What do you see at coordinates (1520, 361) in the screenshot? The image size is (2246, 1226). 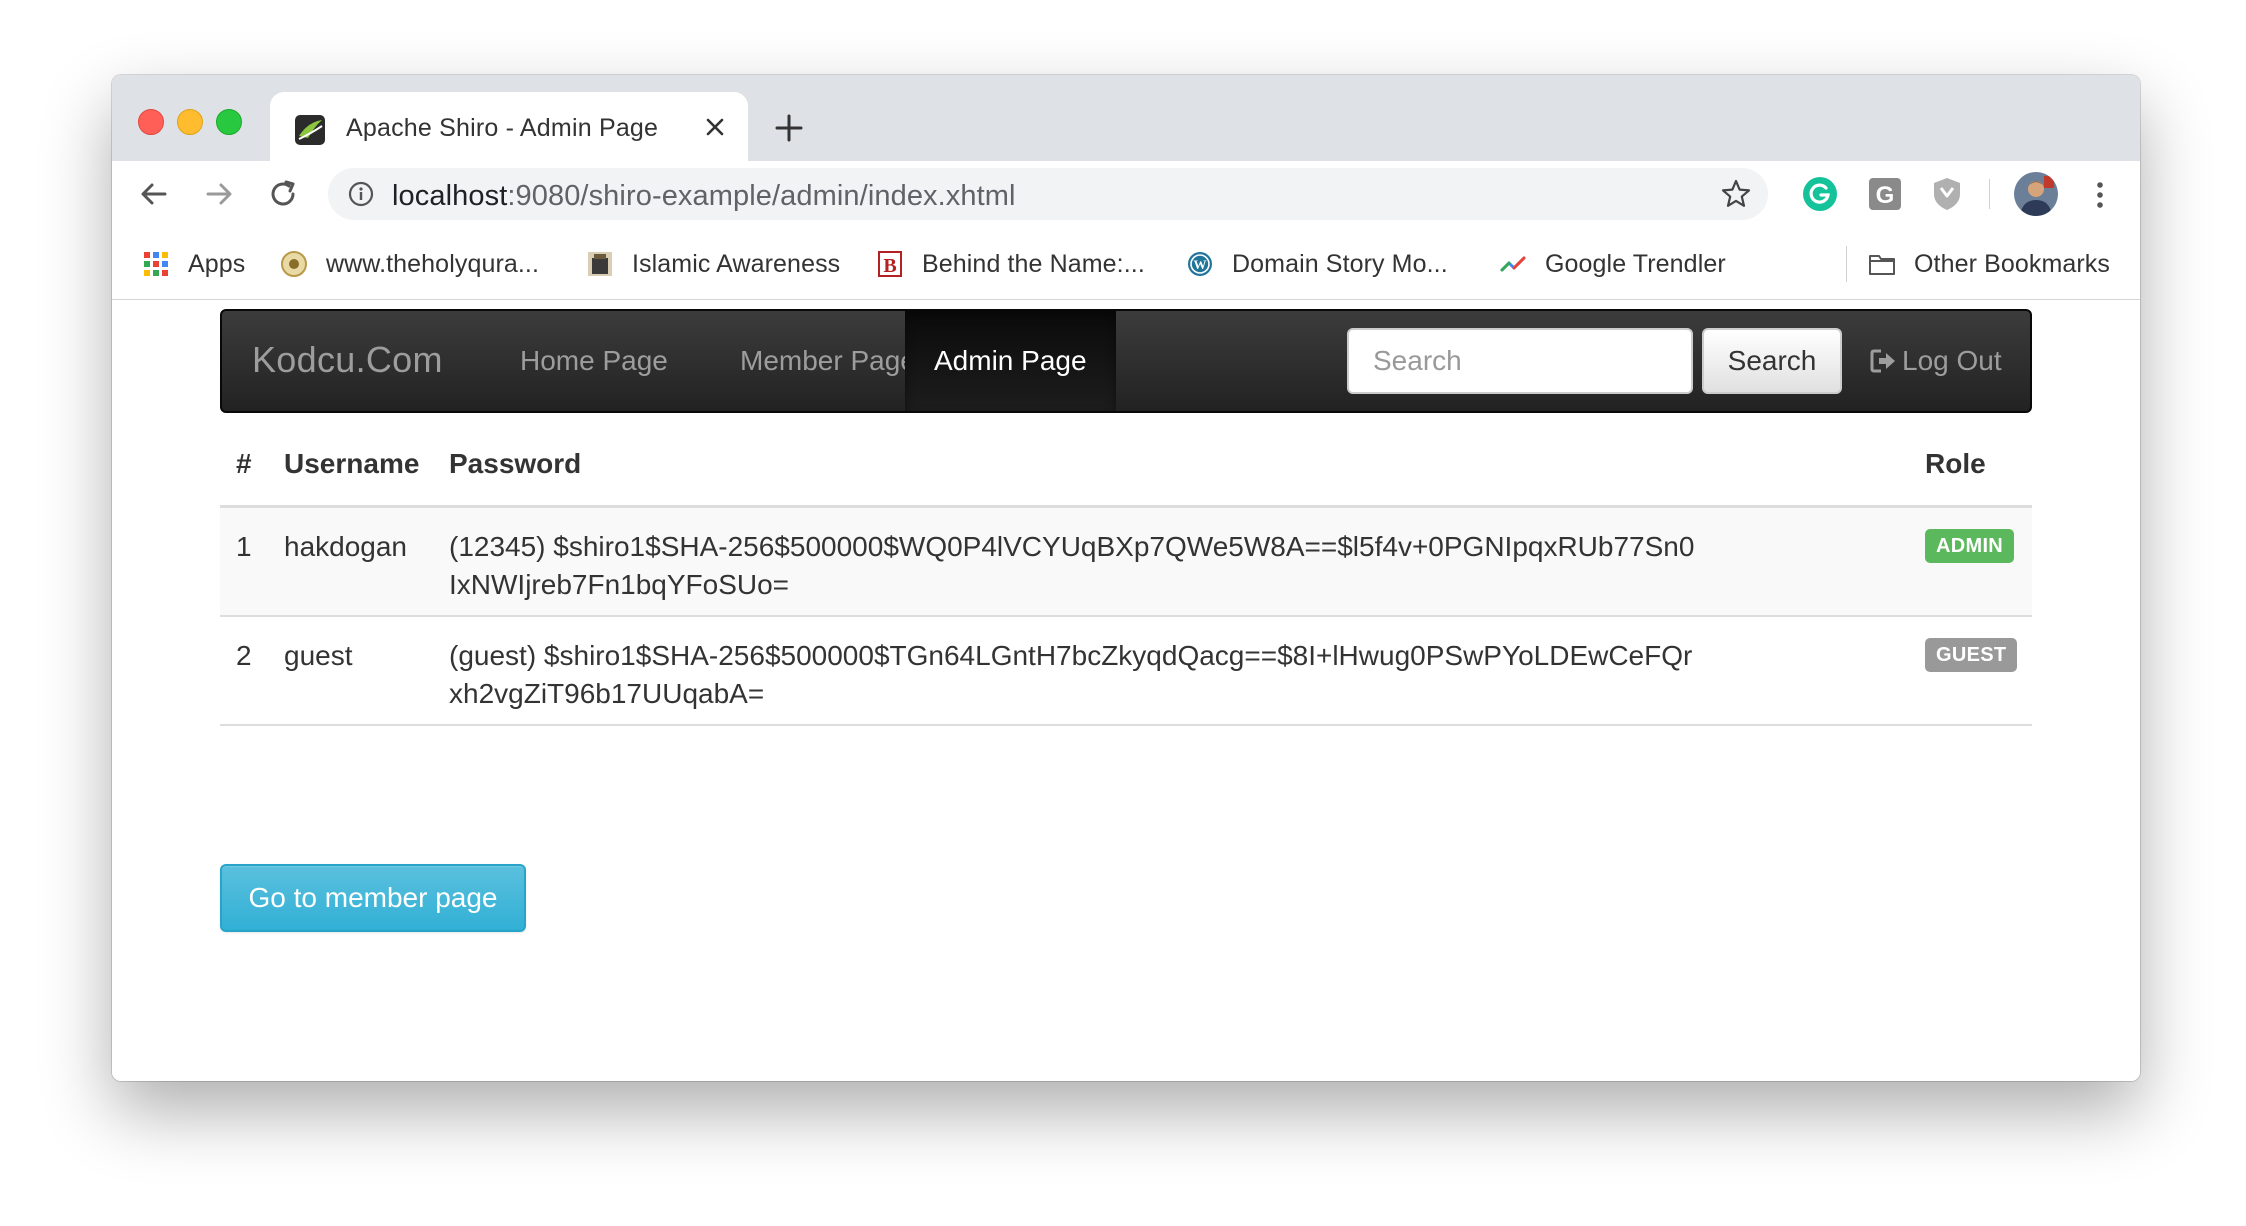 I see `navbar-search-input` at bounding box center [1520, 361].